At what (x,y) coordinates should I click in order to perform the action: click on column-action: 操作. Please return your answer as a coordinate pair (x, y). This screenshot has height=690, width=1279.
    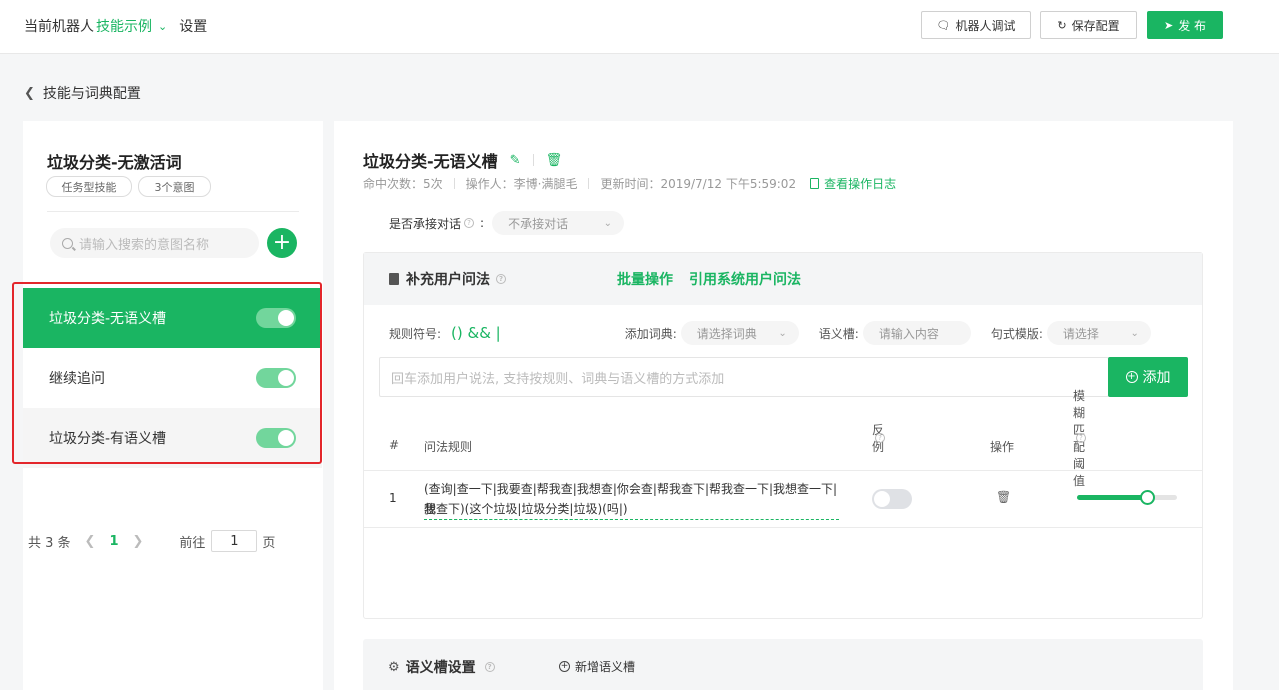
    Looking at the image, I should click on (1002, 447).